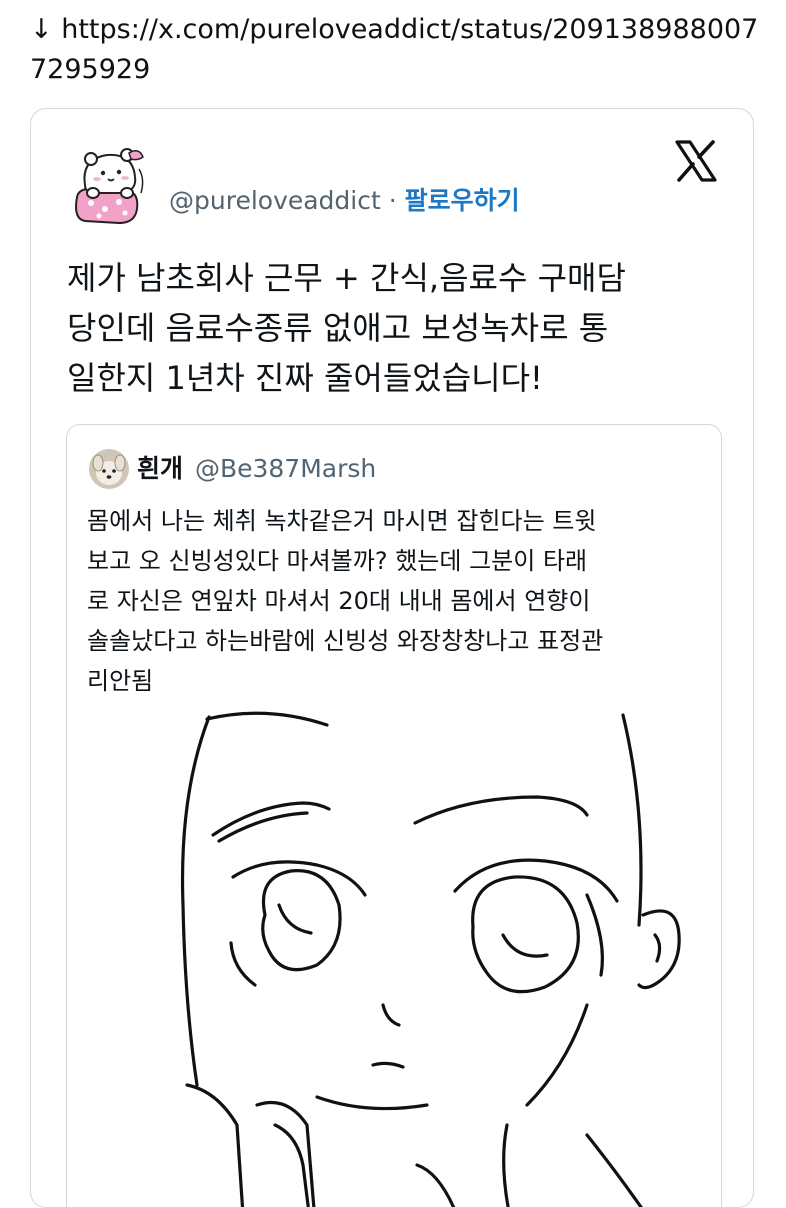 Image resolution: width=786 pixels, height=1208 pixels. What do you see at coordinates (338, 328) in the screenshot?
I see `tweet-text-line: 당인데 음료수종류 없애고 보성녹차로 통` at bounding box center [338, 328].